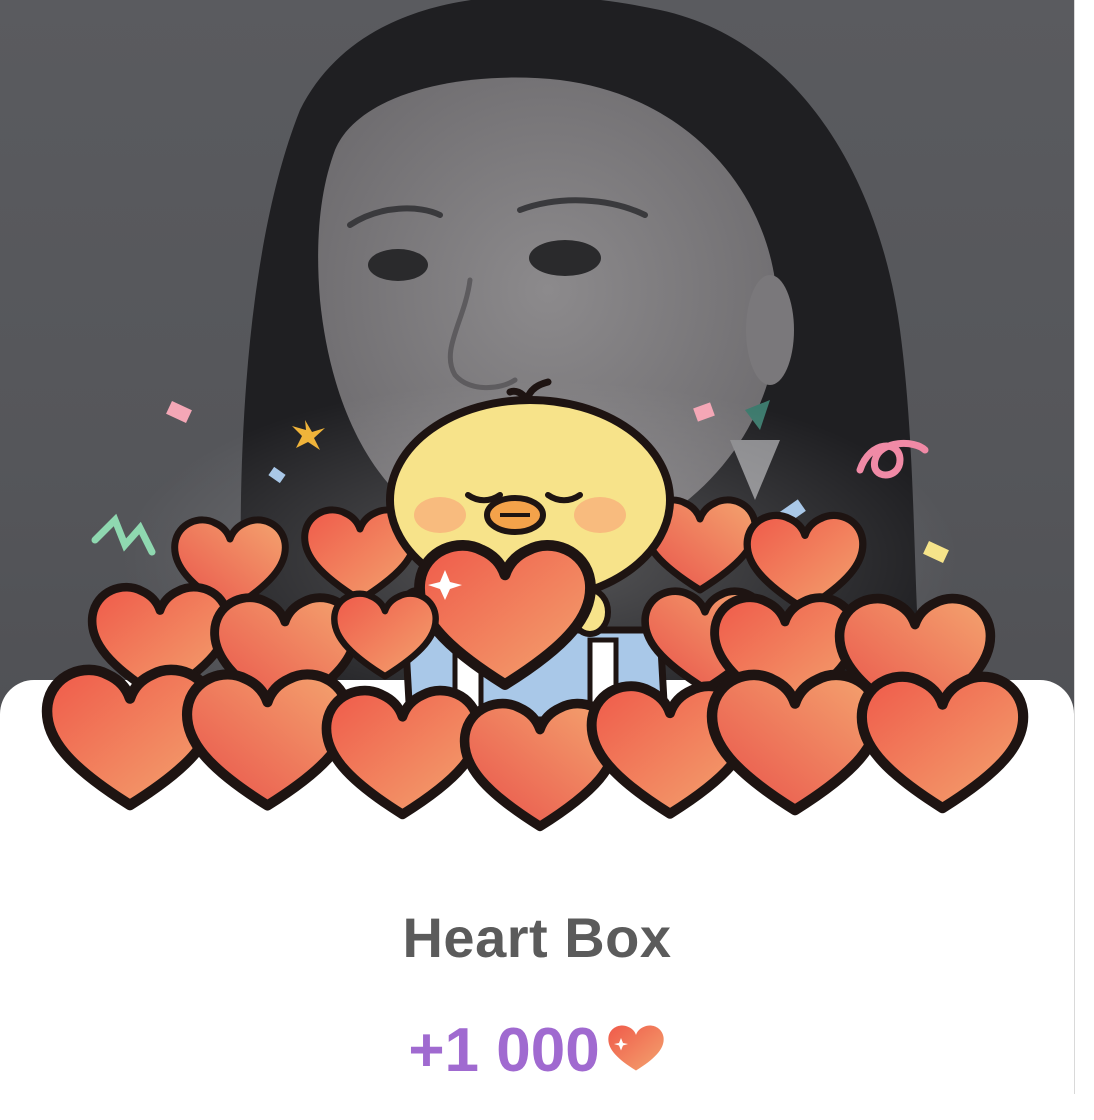  I want to click on reward-amount-row: +1 000, so click(537, 1050).